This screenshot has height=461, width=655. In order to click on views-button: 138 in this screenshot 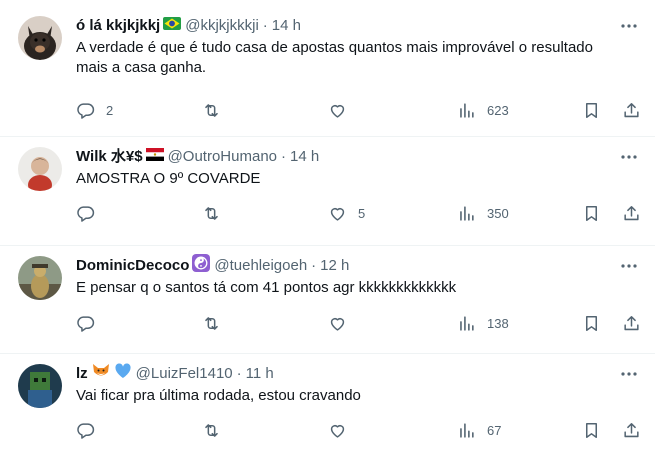, I will do `click(483, 323)`.